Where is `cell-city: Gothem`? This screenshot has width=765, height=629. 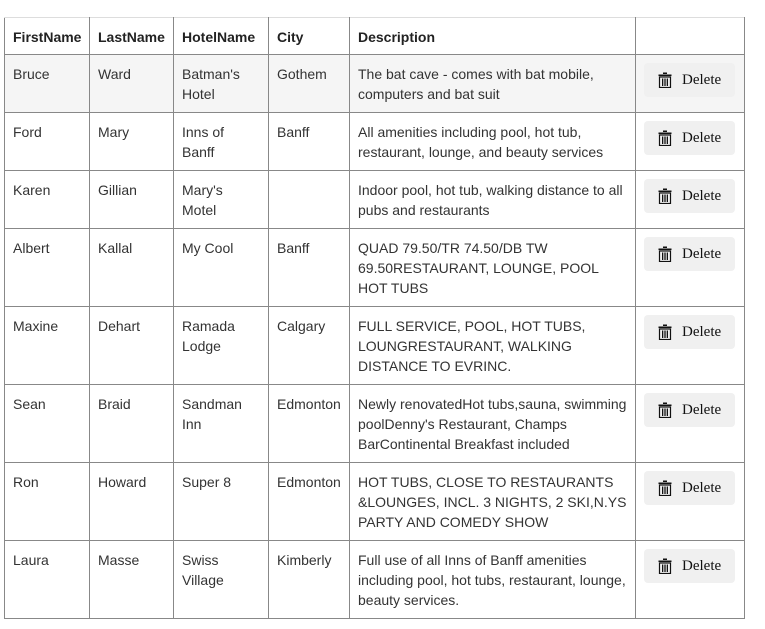 cell-city: Gothem is located at coordinates (309, 83).